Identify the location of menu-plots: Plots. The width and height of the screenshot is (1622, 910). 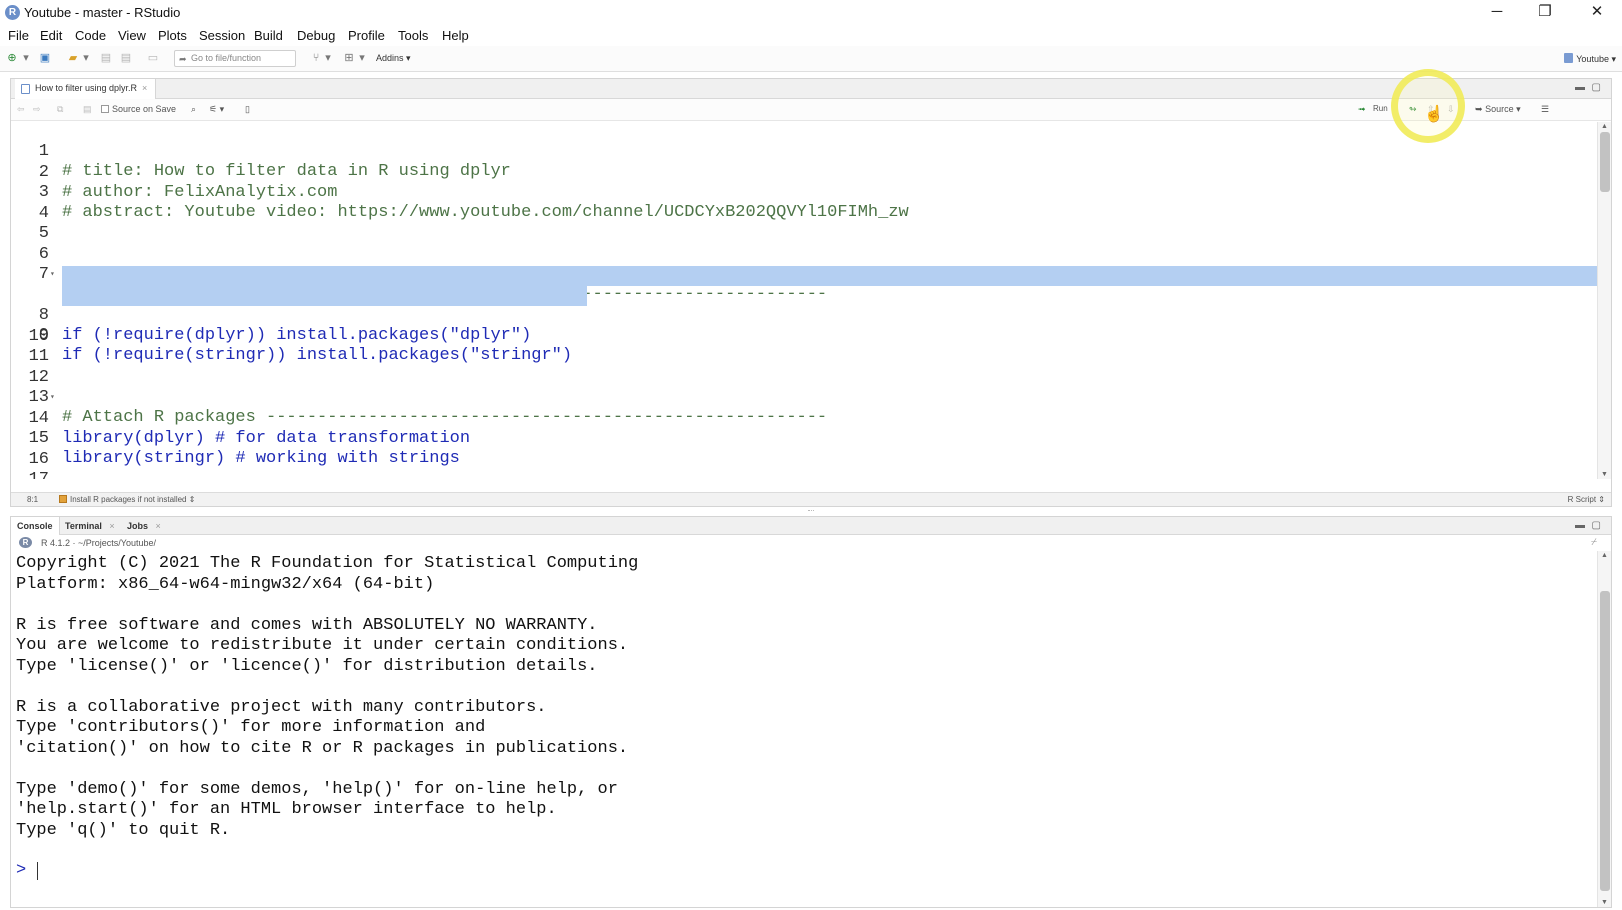
(172, 35).